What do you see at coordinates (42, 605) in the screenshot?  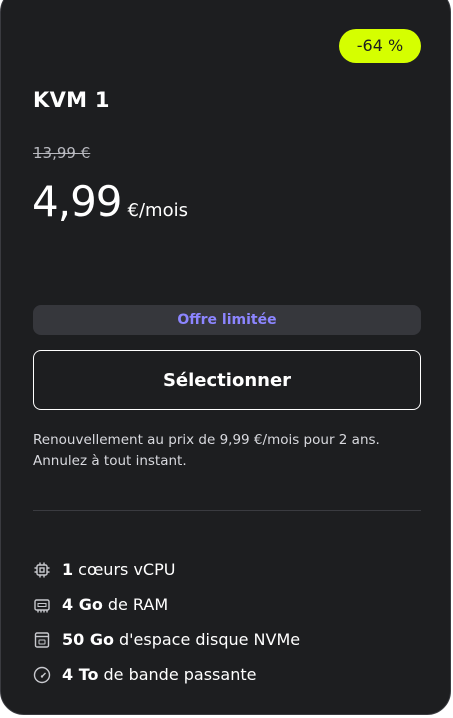 I see `ram-icon` at bounding box center [42, 605].